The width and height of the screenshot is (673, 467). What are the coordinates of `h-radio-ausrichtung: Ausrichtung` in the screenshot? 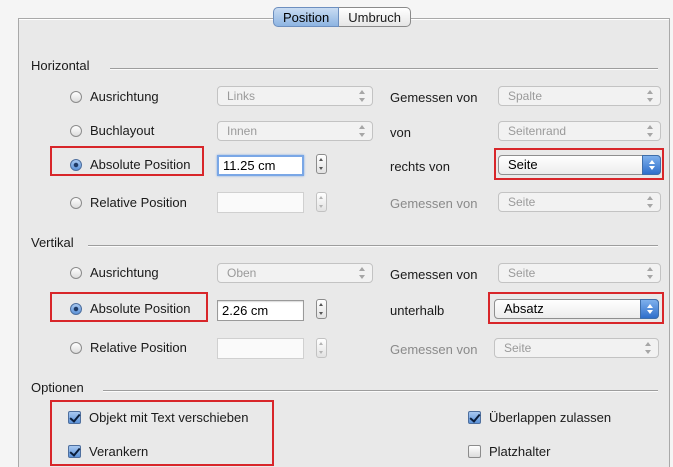 It's located at (114, 96).